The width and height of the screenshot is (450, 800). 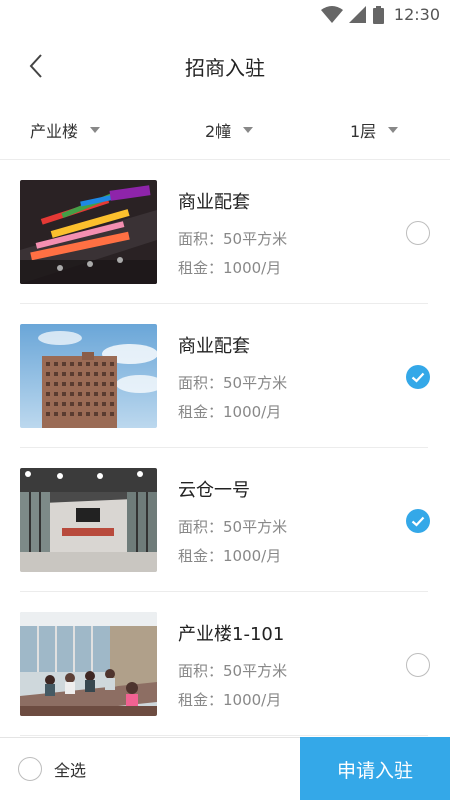 What do you see at coordinates (331, 14) in the screenshot?
I see `wifi-icon` at bounding box center [331, 14].